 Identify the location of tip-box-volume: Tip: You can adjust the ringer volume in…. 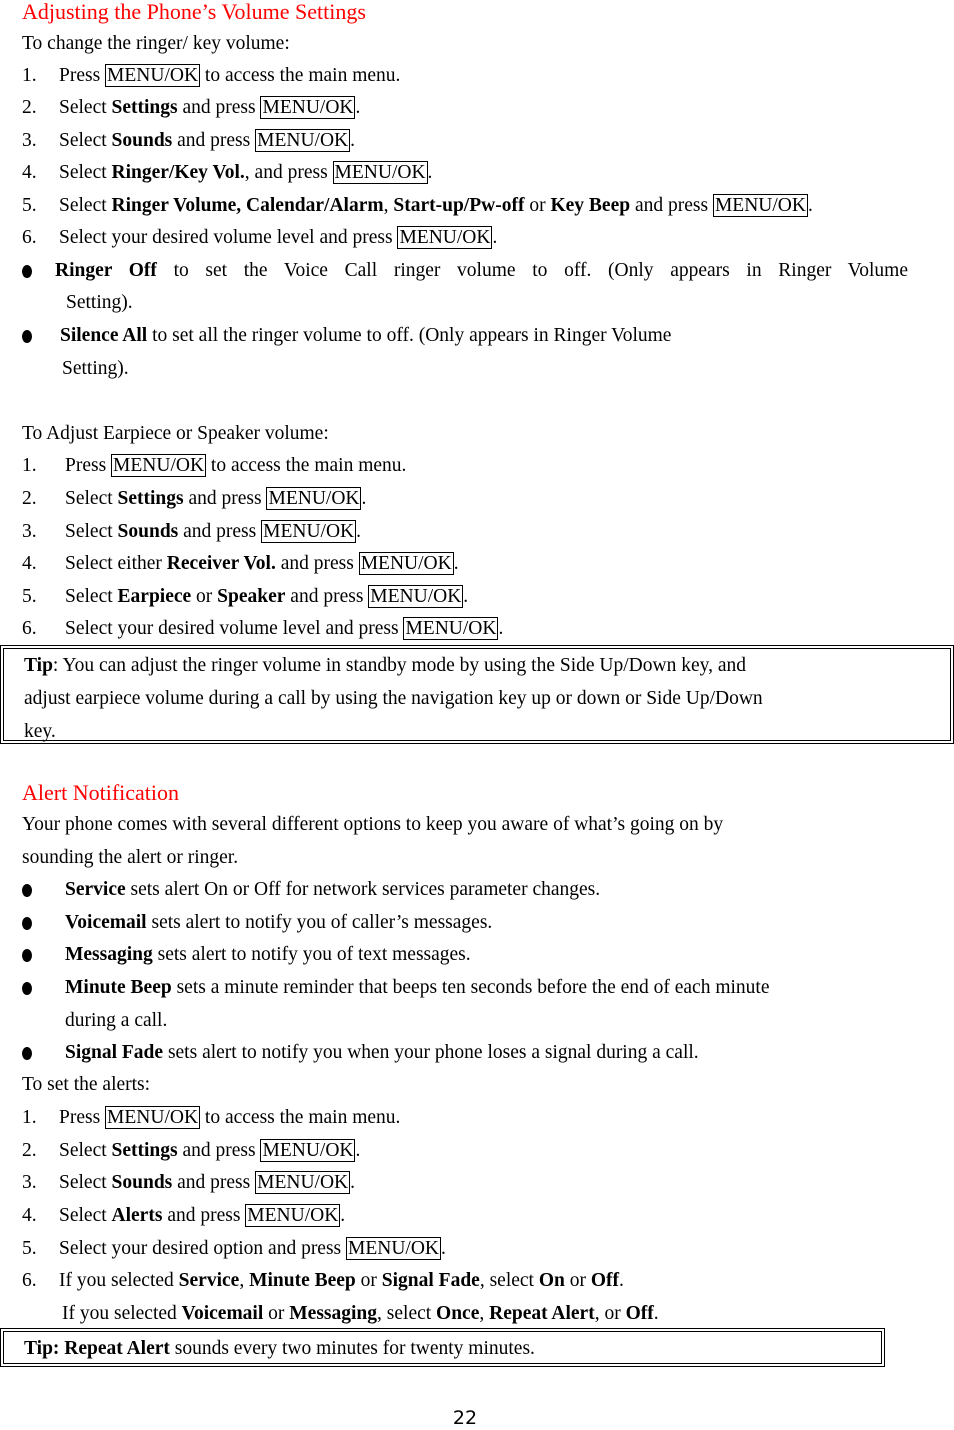
(477, 694).